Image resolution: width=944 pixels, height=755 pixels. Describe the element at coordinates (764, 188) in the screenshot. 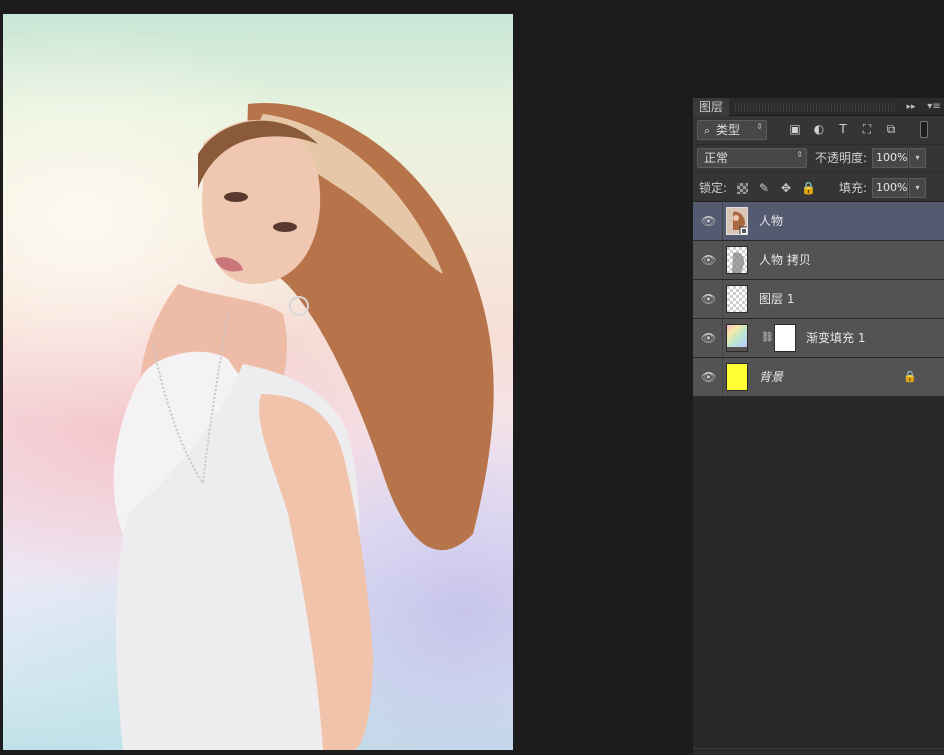

I see `lock-image-pixels-icon: ✎` at that location.